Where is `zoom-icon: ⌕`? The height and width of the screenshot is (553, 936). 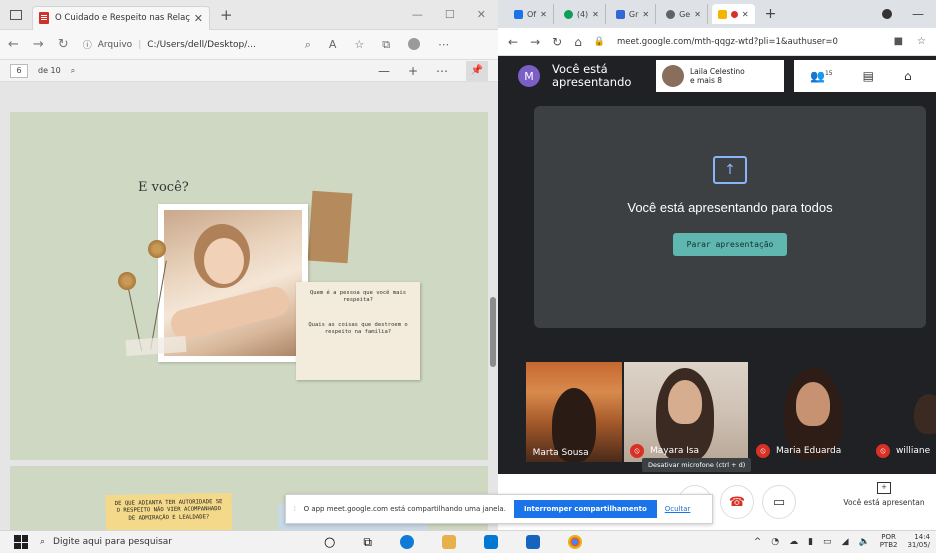
zoom-icon: ⌕ is located at coordinates (308, 45).